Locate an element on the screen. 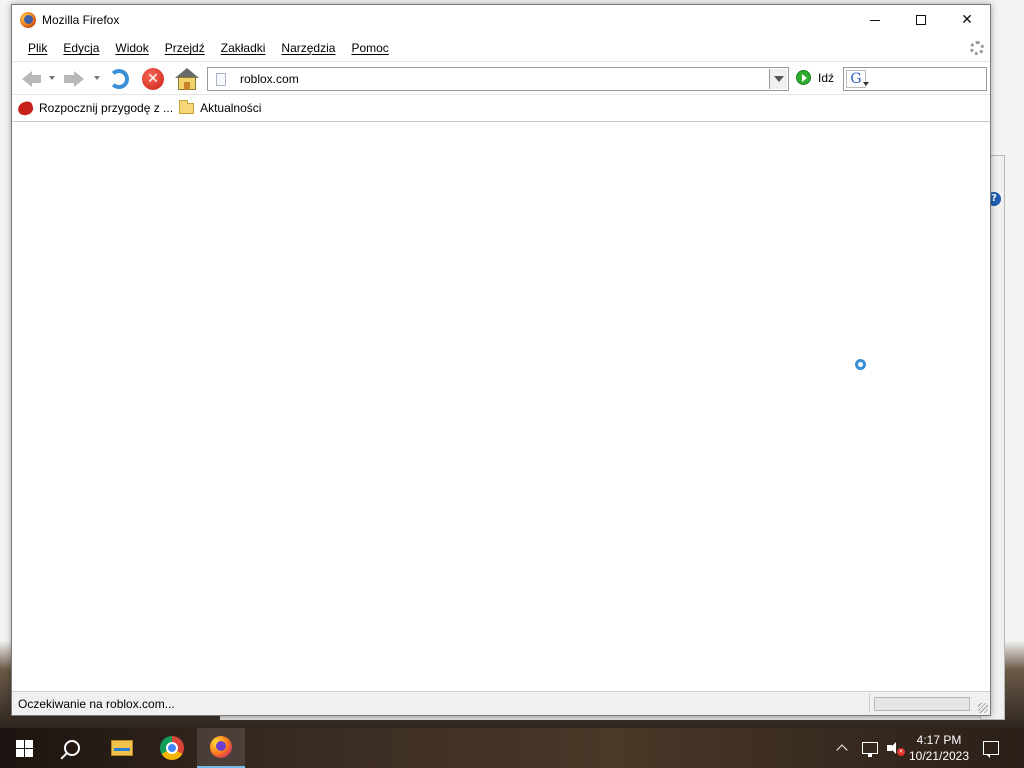 This screenshot has width=1024, height=768. clock-date: 10/21/2023 is located at coordinates (939, 756).